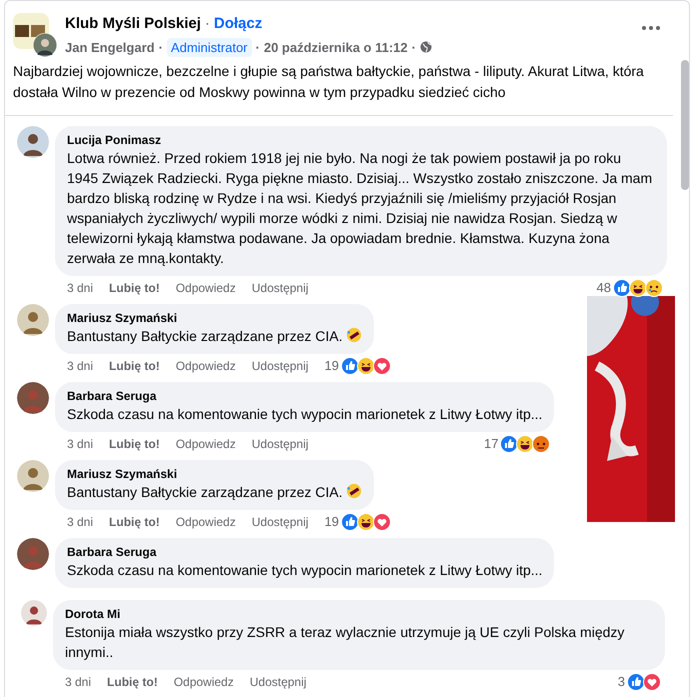  Describe the element at coordinates (603, 288) in the screenshot. I see `reaction-count: 48` at that location.